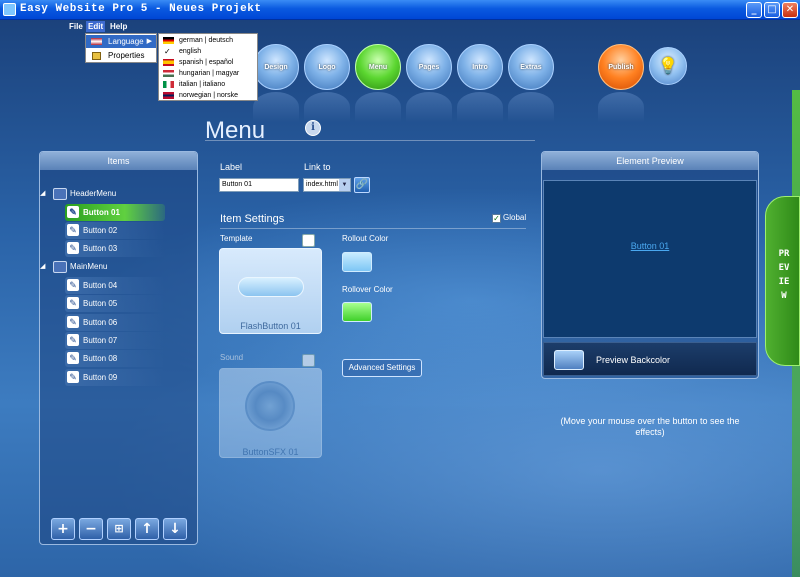 The image size is (800, 577). I want to click on link-select: index.html ▼, so click(327, 185).